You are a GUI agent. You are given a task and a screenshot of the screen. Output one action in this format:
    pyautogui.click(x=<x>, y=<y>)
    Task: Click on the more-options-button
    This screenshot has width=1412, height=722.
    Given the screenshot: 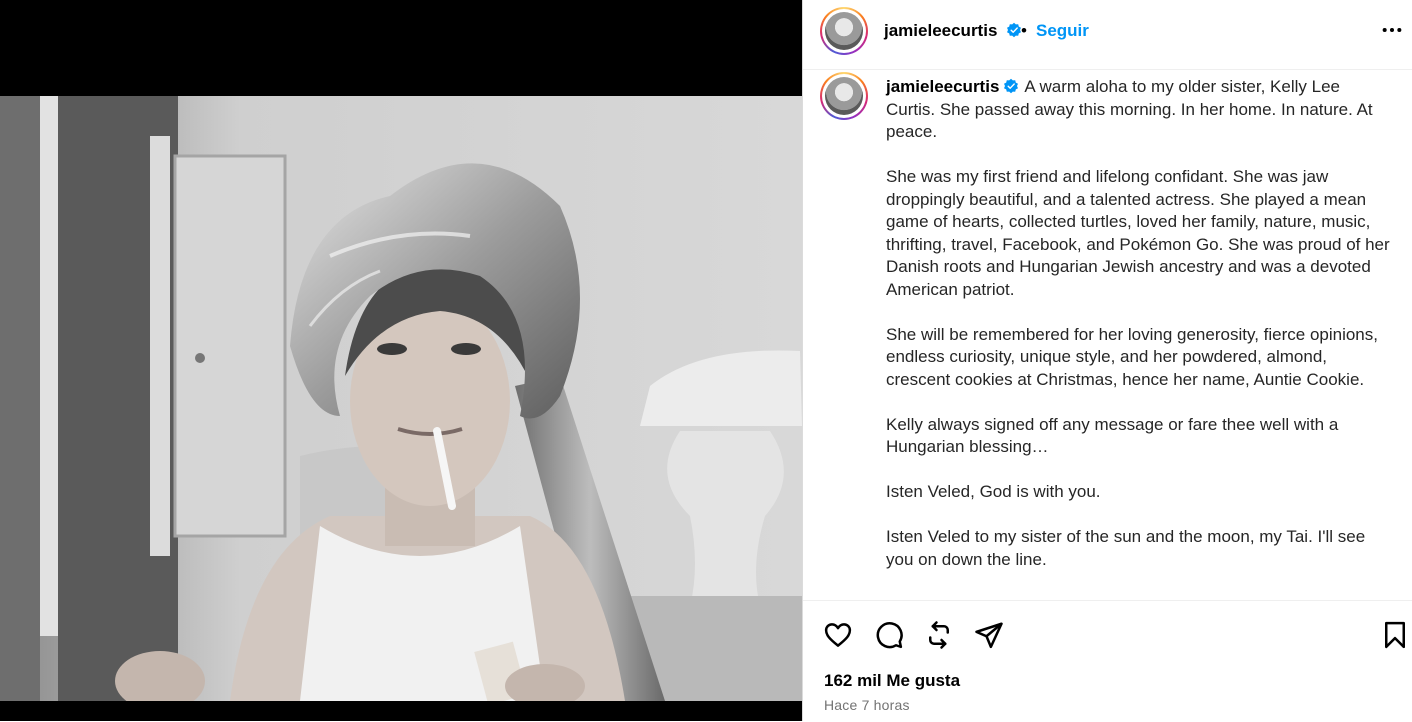 What is the action you would take?
    pyautogui.click(x=1392, y=30)
    